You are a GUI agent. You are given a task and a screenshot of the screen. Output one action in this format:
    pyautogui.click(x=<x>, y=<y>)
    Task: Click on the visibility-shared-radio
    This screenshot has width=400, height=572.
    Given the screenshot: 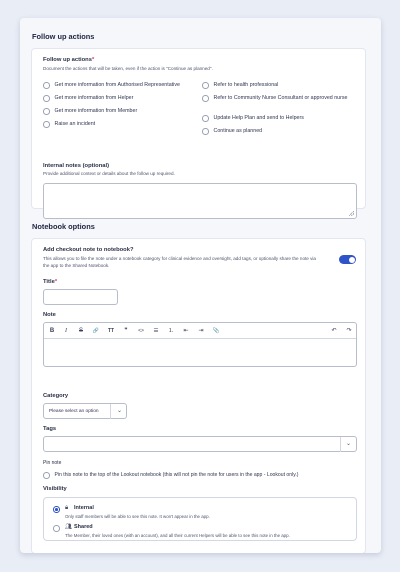 What is the action you would take?
    pyautogui.click(x=56, y=528)
    